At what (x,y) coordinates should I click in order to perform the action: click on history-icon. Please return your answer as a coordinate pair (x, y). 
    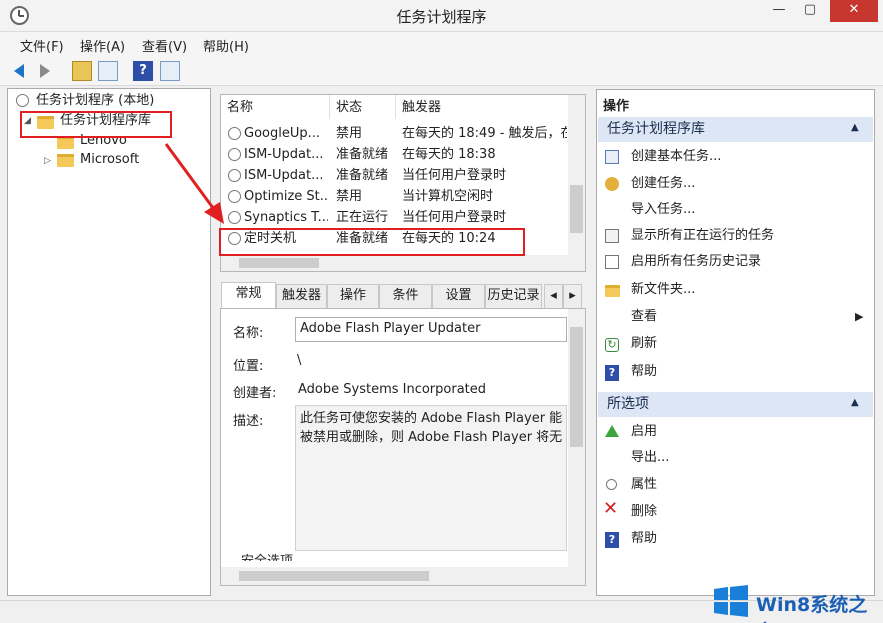
    Looking at the image, I should click on (612, 262).